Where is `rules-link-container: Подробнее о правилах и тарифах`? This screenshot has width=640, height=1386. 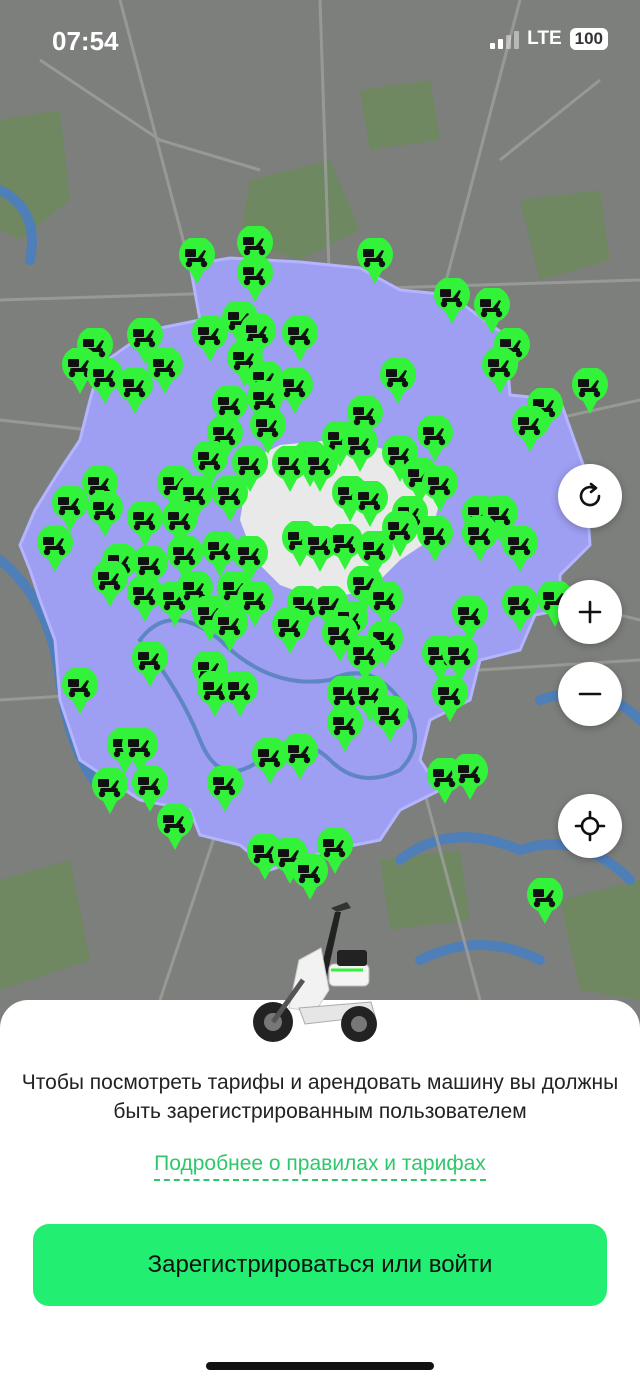 rules-link-container: Подробнее о правилах и тарифах is located at coordinates (320, 1166).